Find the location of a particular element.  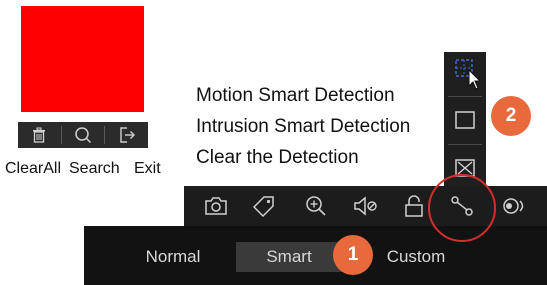

search-icon is located at coordinates (83, 135).